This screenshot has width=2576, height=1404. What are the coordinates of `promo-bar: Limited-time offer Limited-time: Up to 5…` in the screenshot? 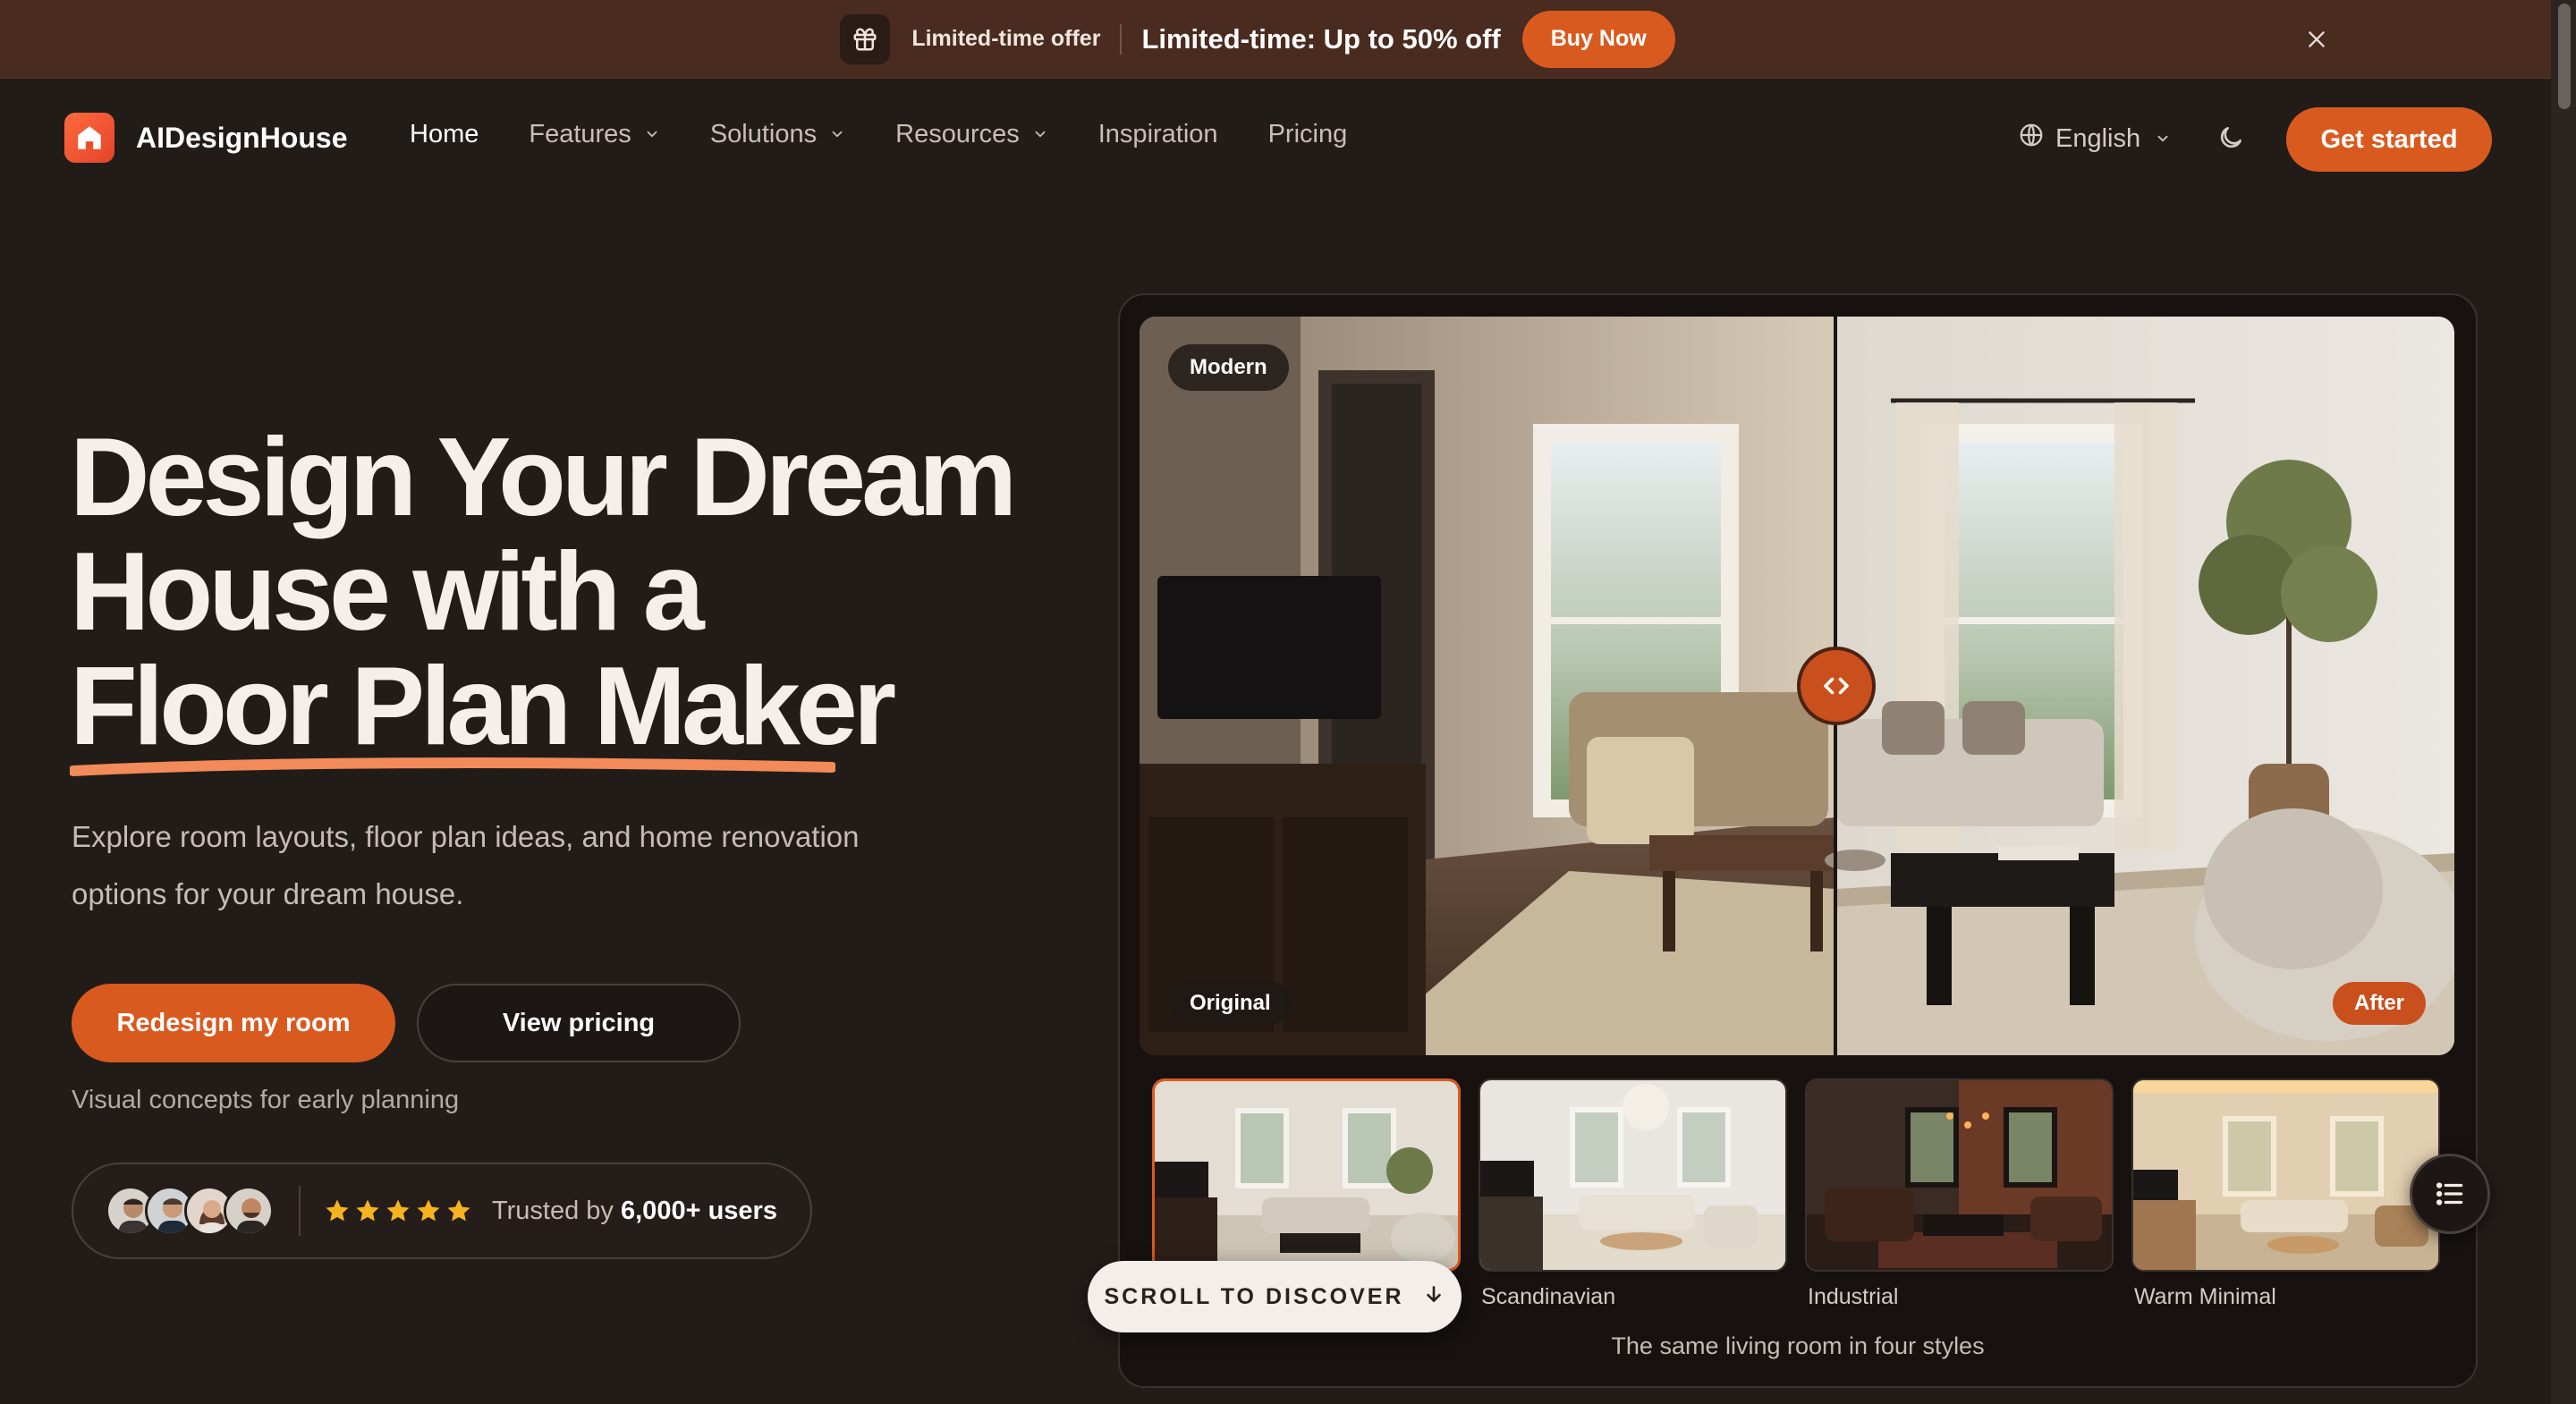 It's located at (1275, 39).